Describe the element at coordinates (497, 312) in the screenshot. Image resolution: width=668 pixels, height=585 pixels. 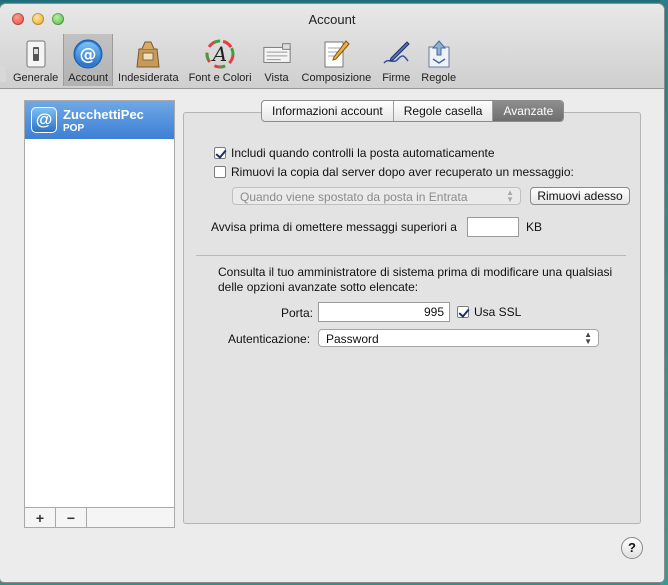
I see `ssl-label: Usa SSL` at that location.